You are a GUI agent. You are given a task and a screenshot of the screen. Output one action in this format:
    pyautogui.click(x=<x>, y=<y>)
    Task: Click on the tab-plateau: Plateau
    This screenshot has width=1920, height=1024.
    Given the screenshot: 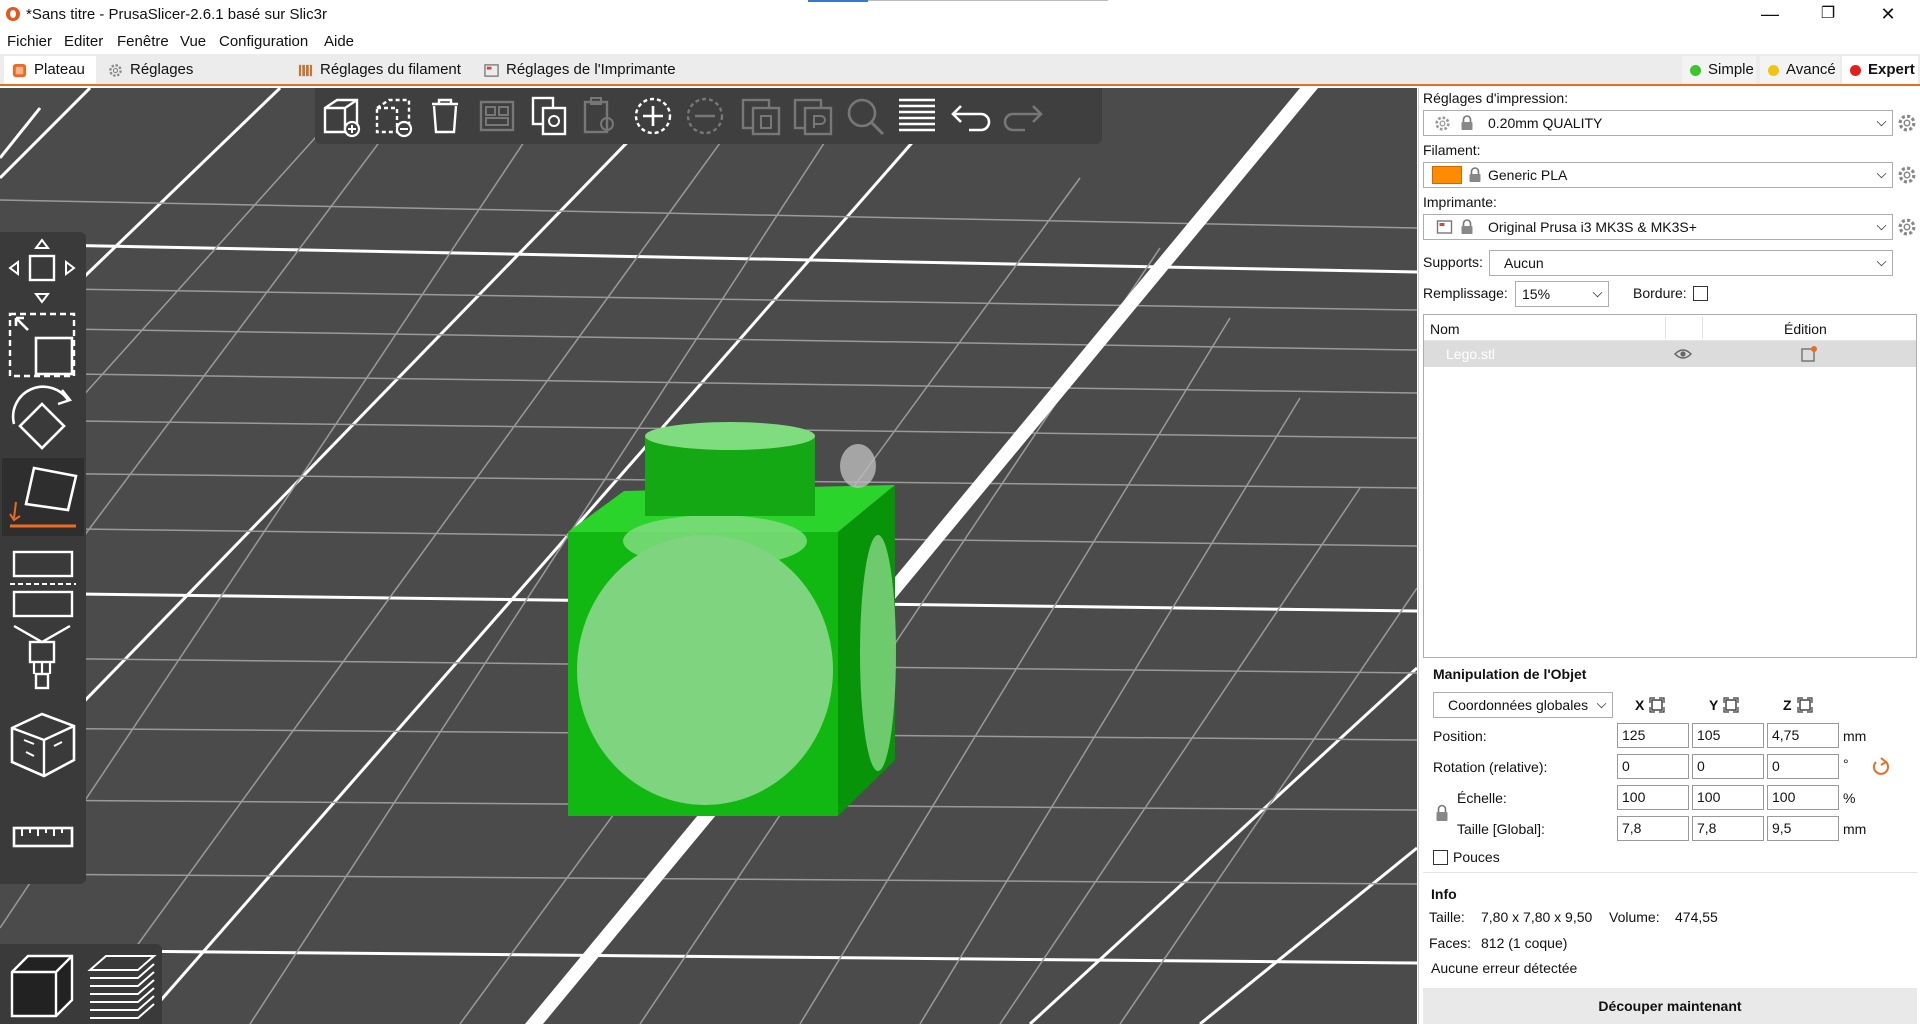 What is the action you would take?
    pyautogui.click(x=50, y=70)
    